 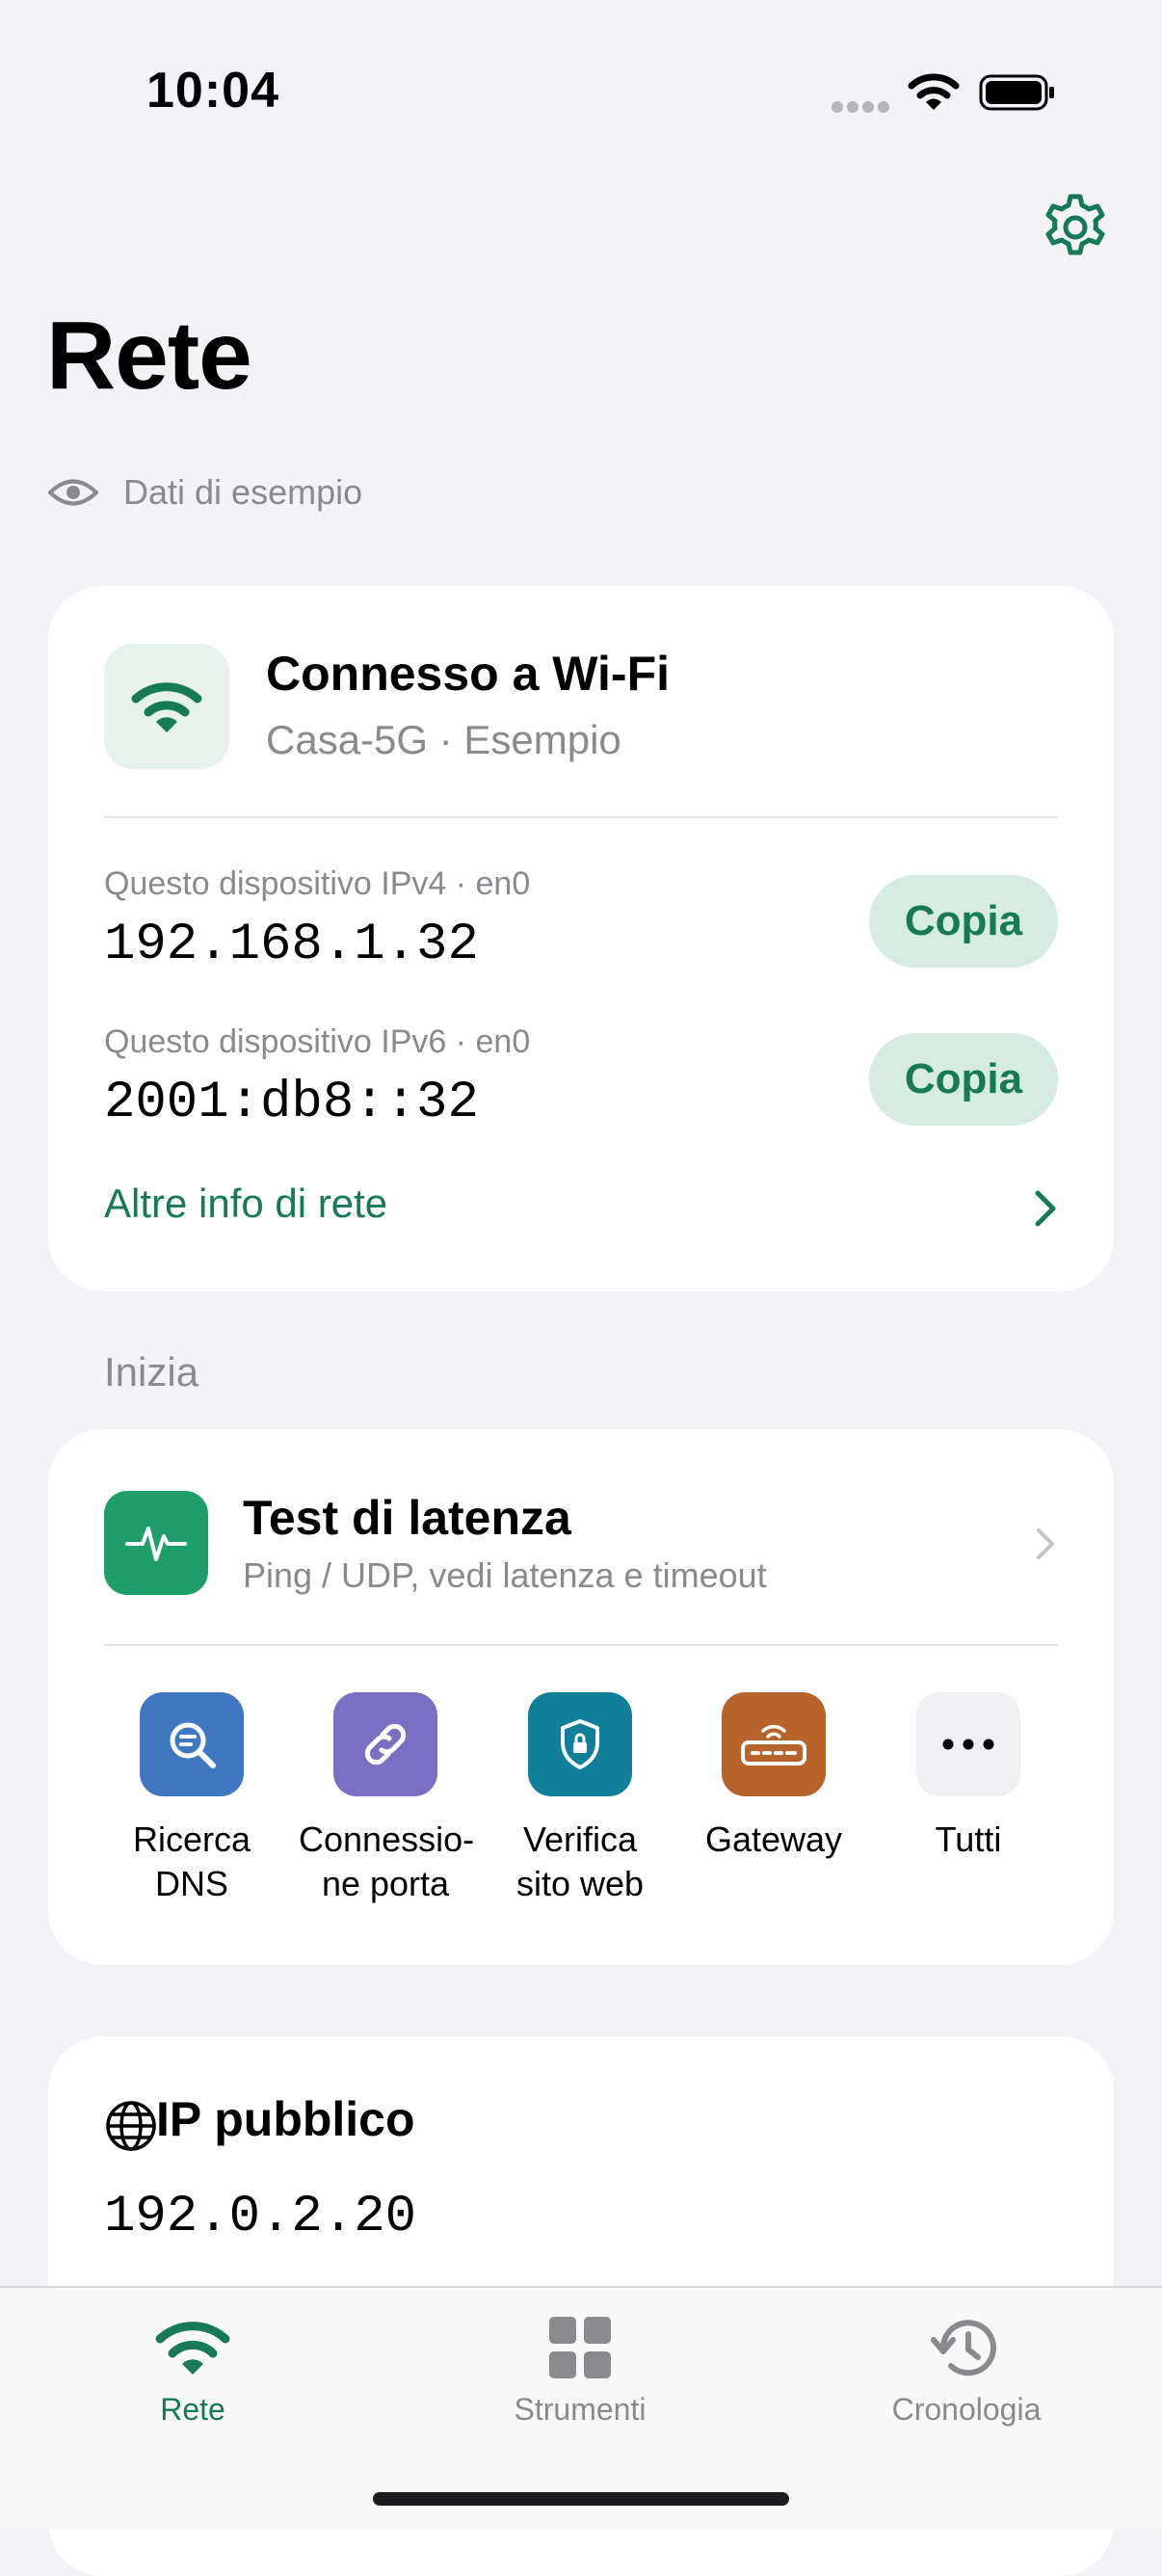 I want to click on latency-test-title: Test di latenza, so click(x=407, y=1518).